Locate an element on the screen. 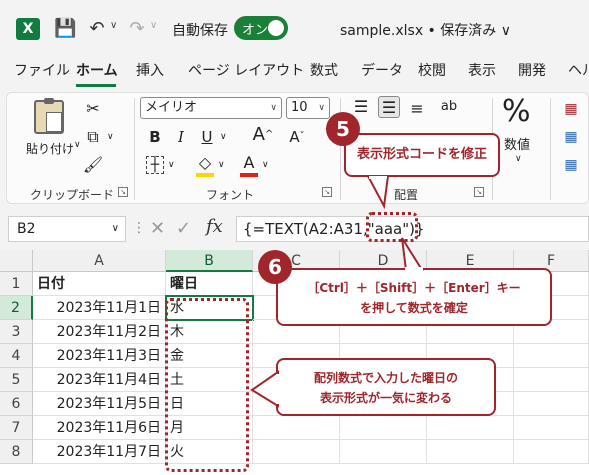 This screenshot has width=589, height=475. tab-home: ホーム is located at coordinates (97, 70).